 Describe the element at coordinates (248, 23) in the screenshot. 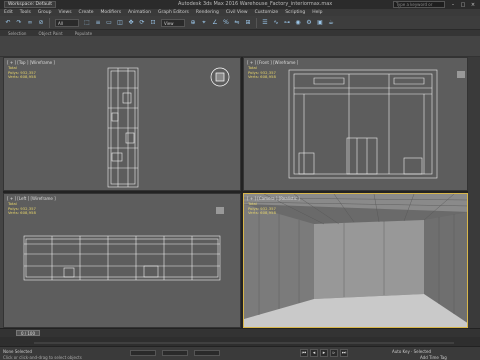

I see `align-icon: ⊞` at that location.